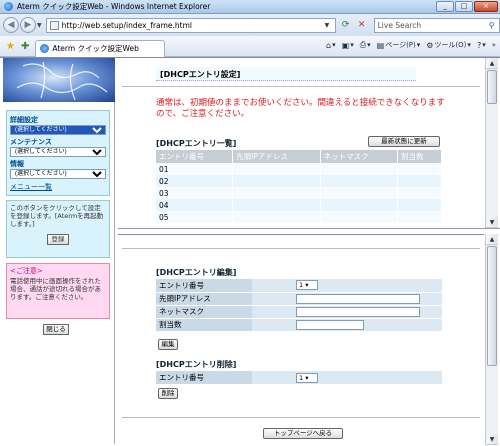 This screenshot has height=446, width=500. Describe the element at coordinates (195, 169) in the screenshot. I see `row-entry-no: 01` at that location.